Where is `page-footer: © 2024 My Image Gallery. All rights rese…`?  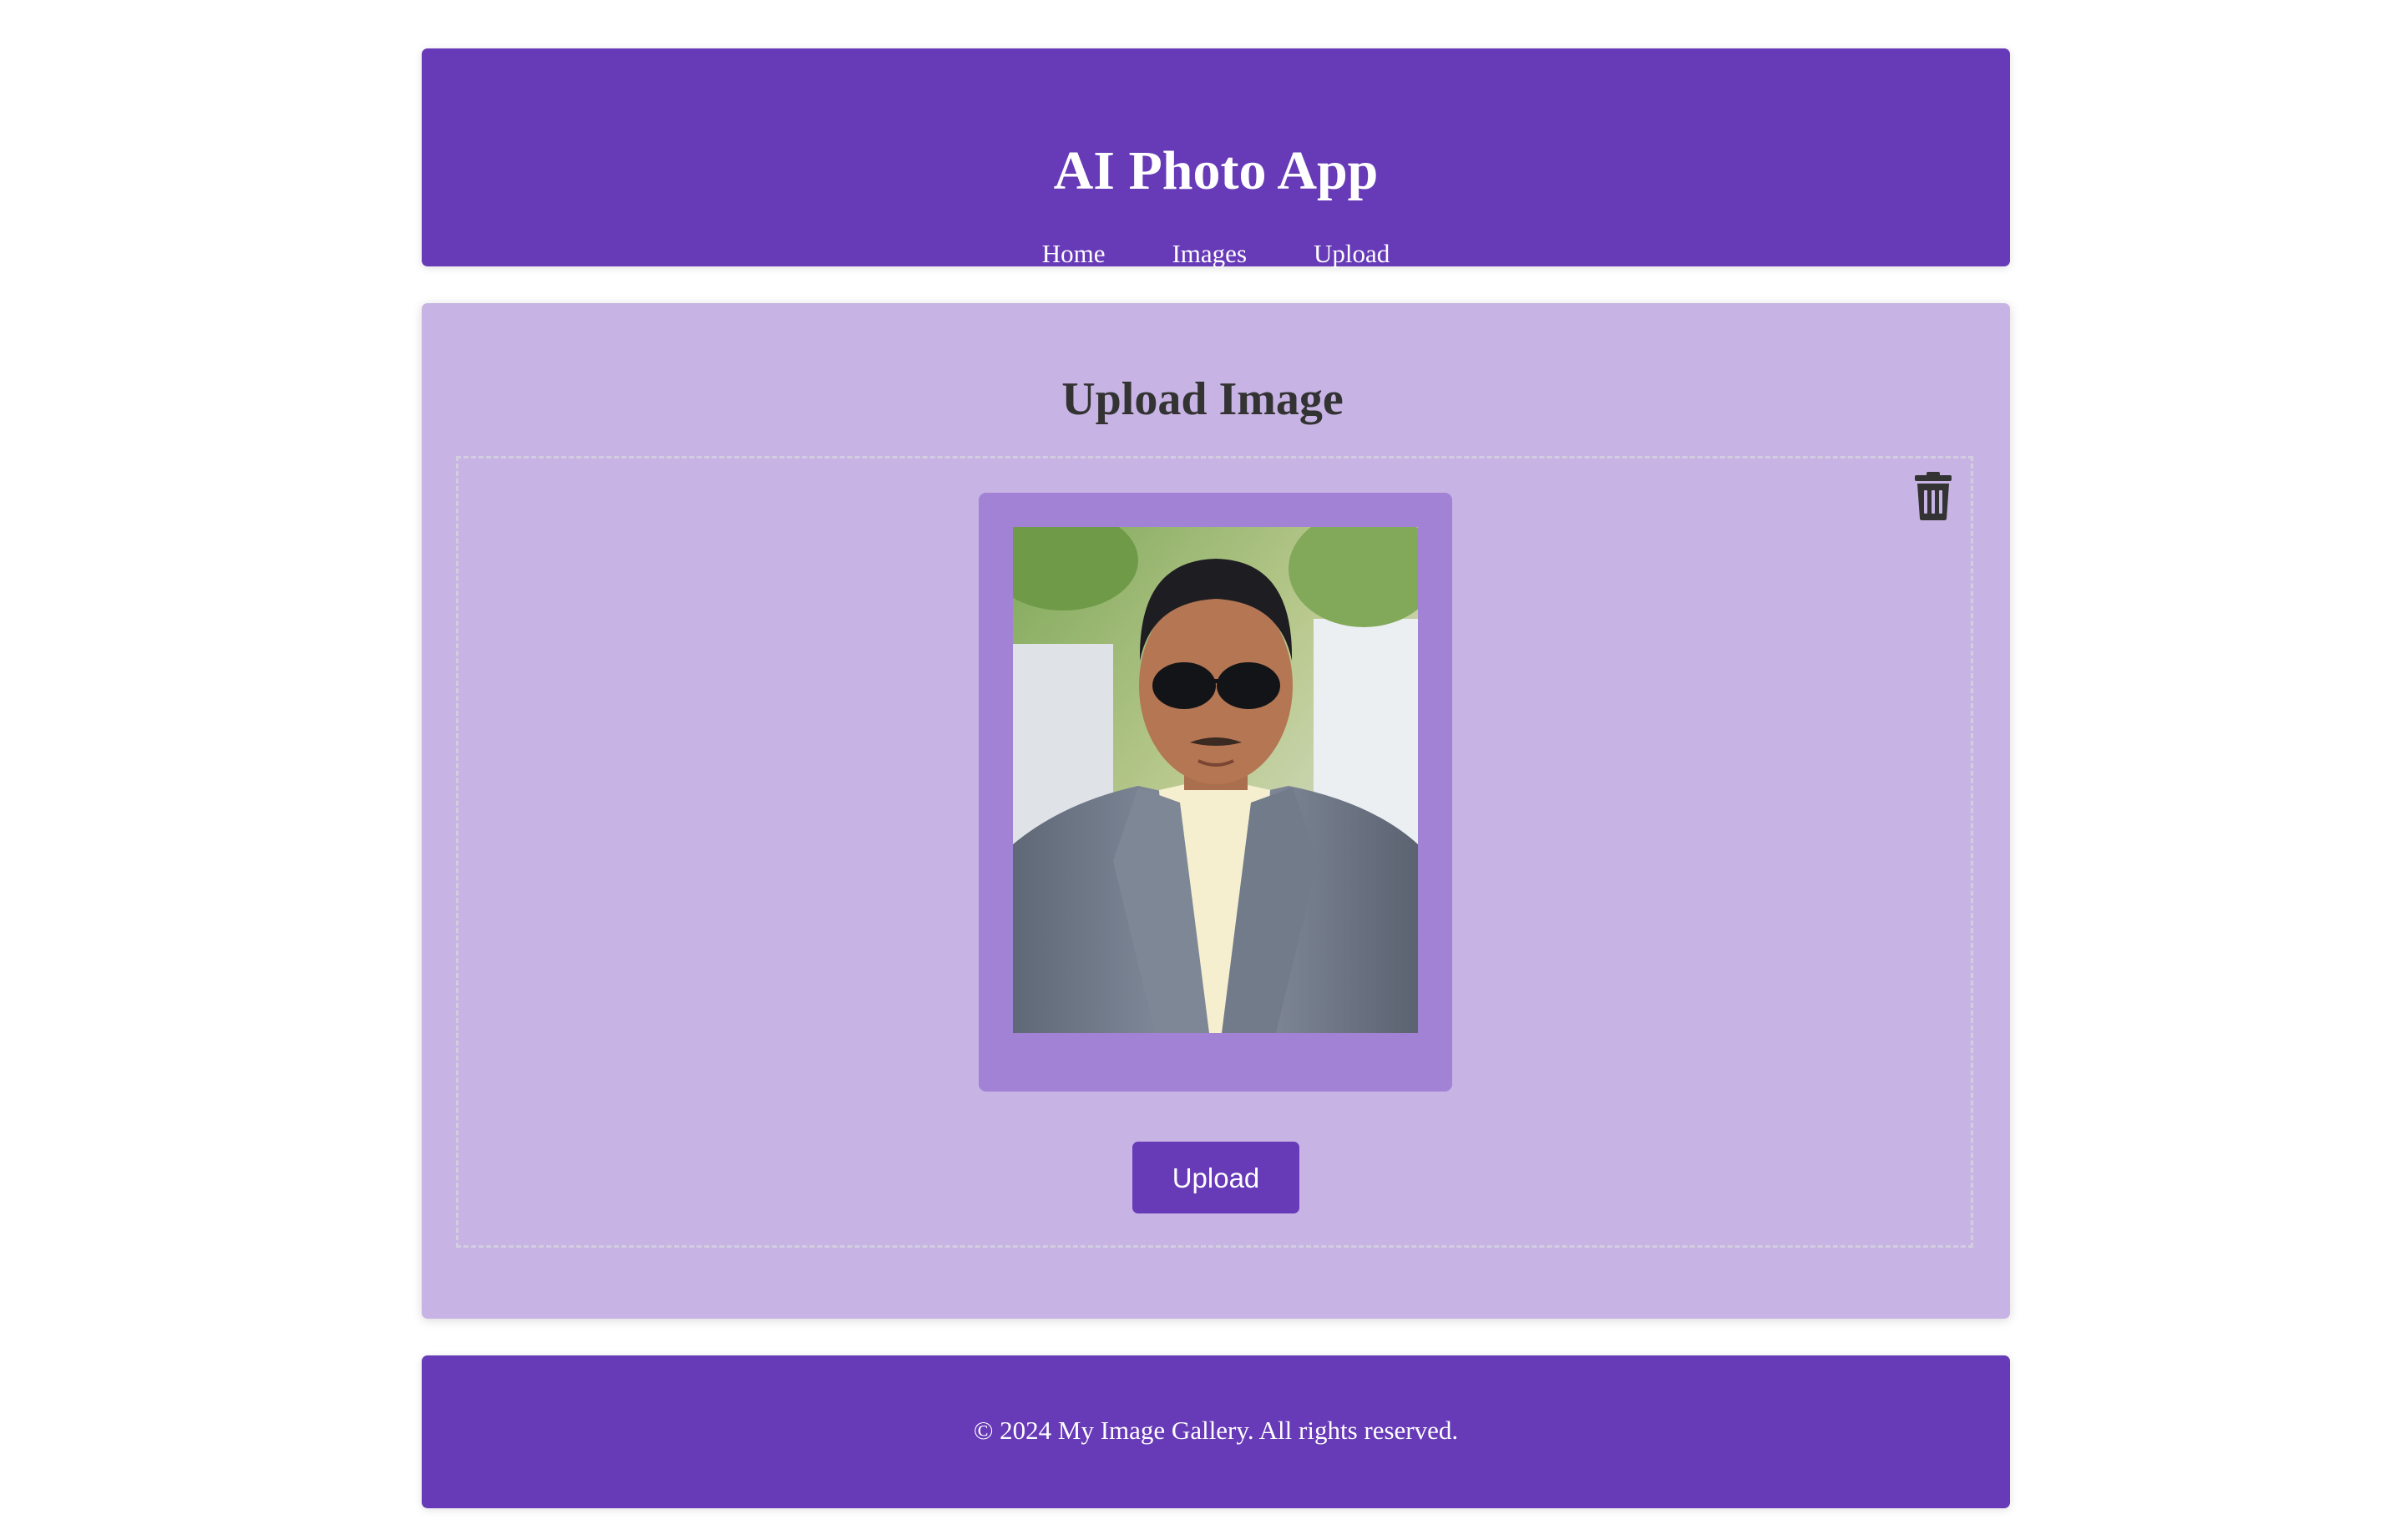
page-footer: © 2024 My Image Gallery. All rights rese… is located at coordinates (1216, 1432).